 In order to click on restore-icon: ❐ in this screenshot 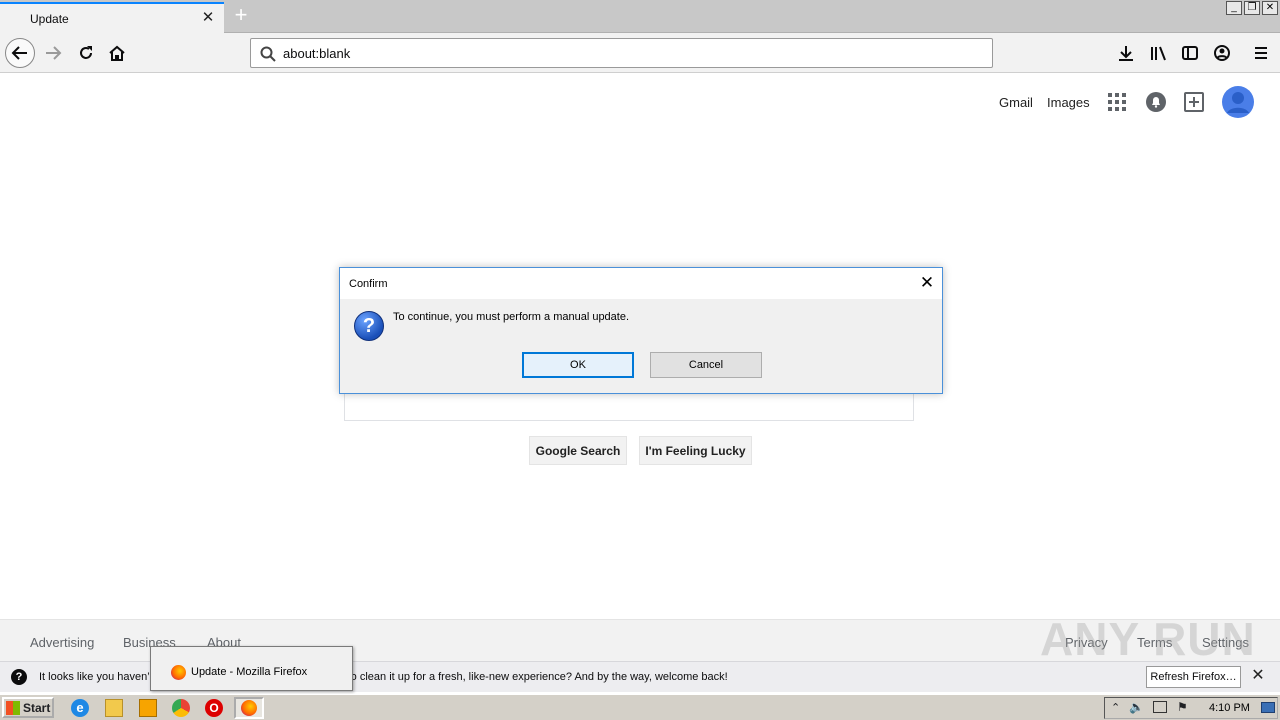, I will do `click(1252, 8)`.